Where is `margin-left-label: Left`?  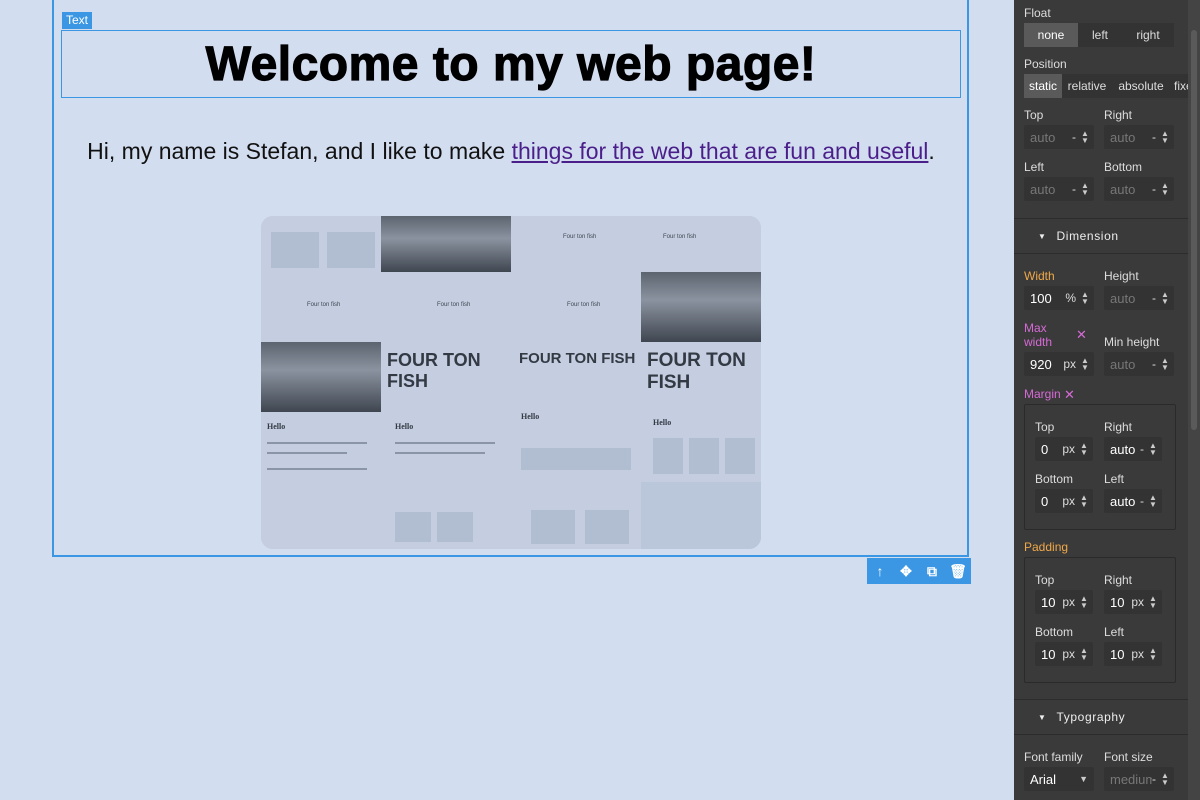
margin-left-label: Left is located at coordinates (1114, 479).